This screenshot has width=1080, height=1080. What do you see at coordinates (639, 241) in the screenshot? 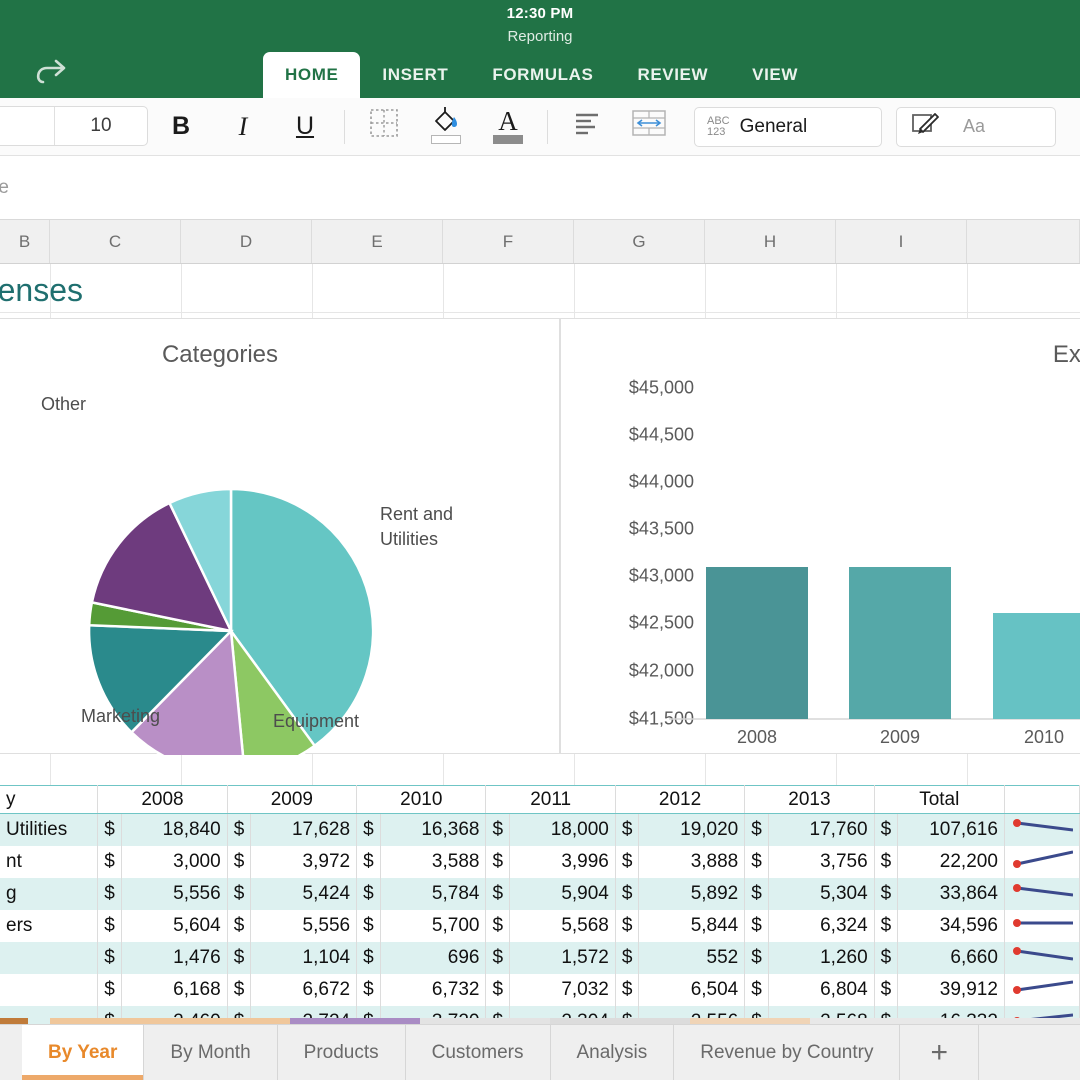
I see `column-header-g: G` at bounding box center [639, 241].